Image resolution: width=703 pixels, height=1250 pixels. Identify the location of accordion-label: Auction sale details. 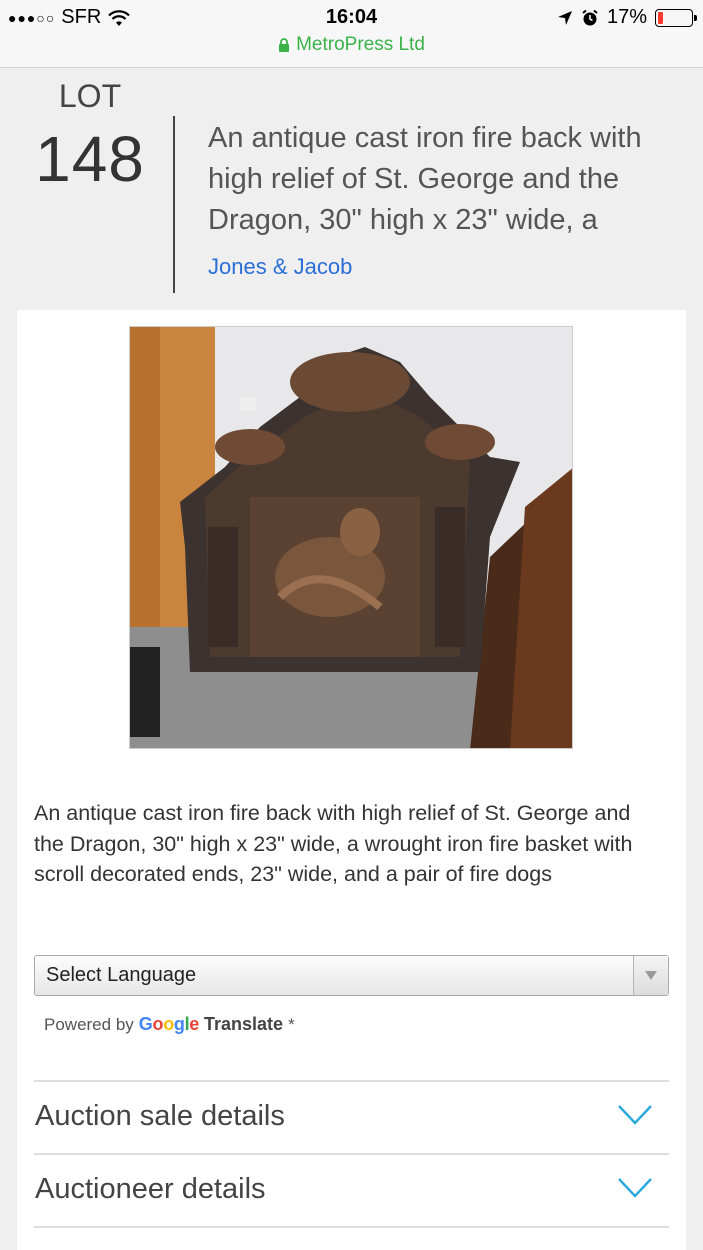
(160, 1116).